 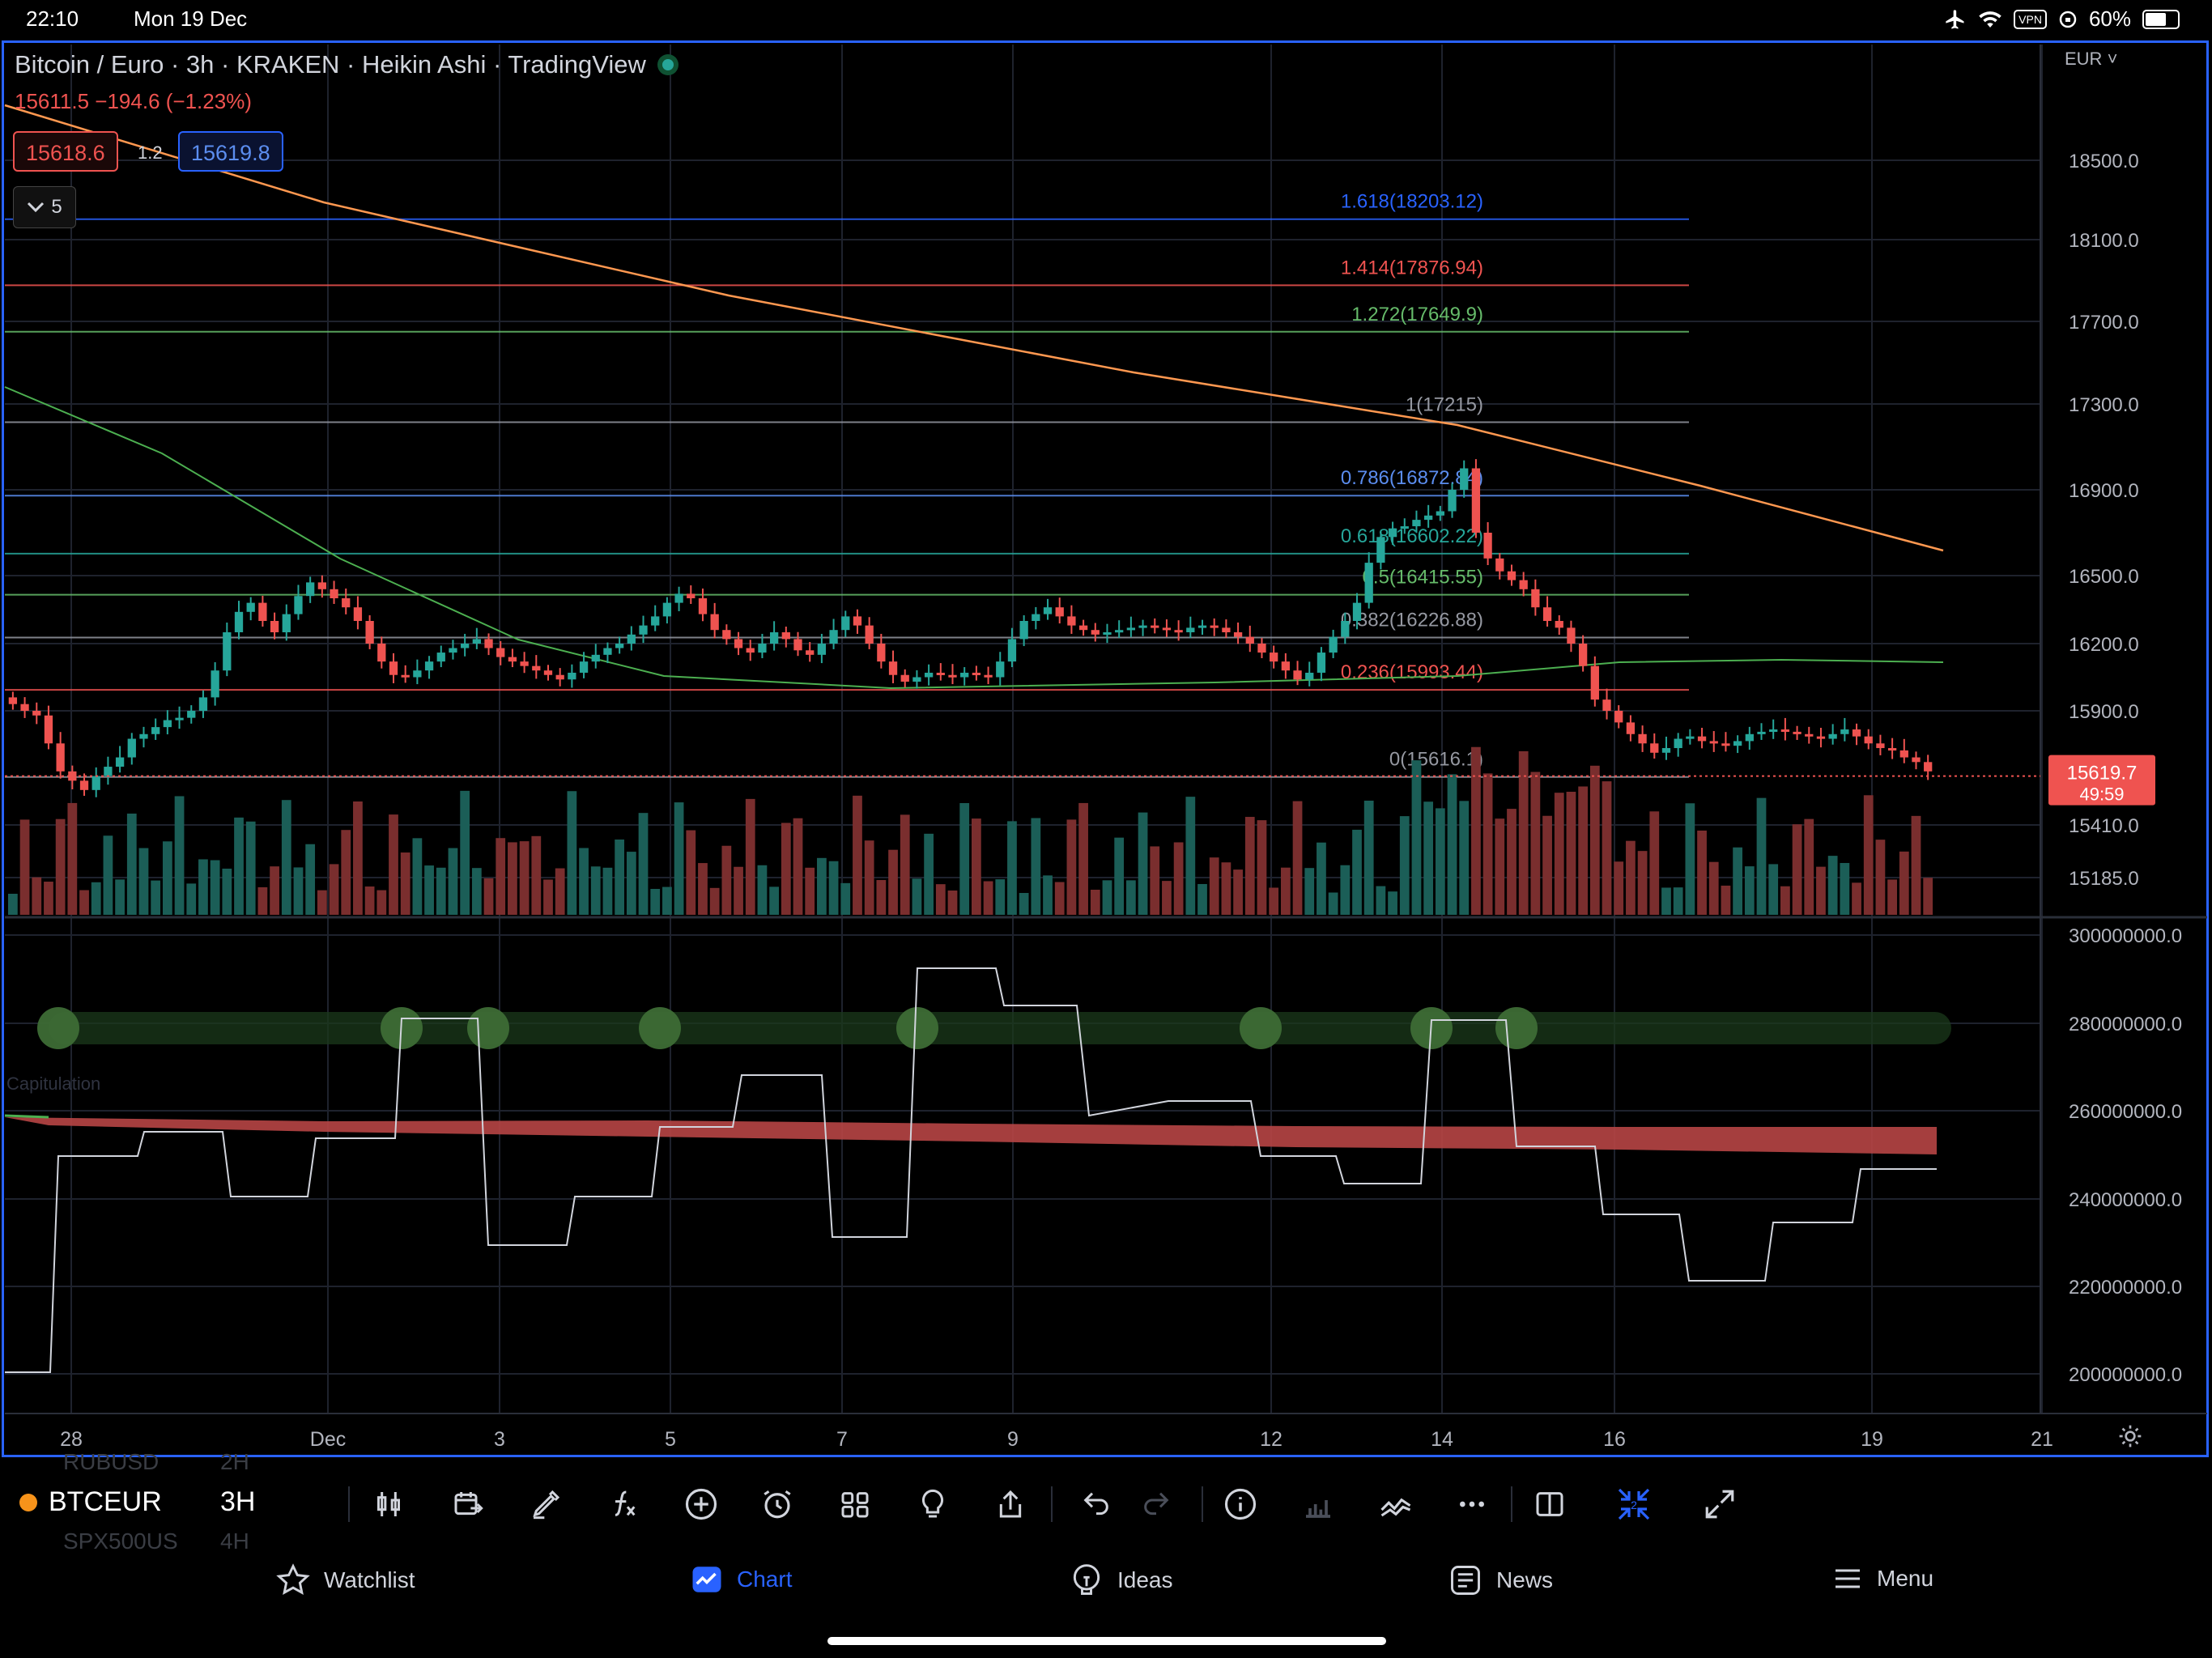 What do you see at coordinates (1472, 1504) in the screenshot?
I see `more-button` at bounding box center [1472, 1504].